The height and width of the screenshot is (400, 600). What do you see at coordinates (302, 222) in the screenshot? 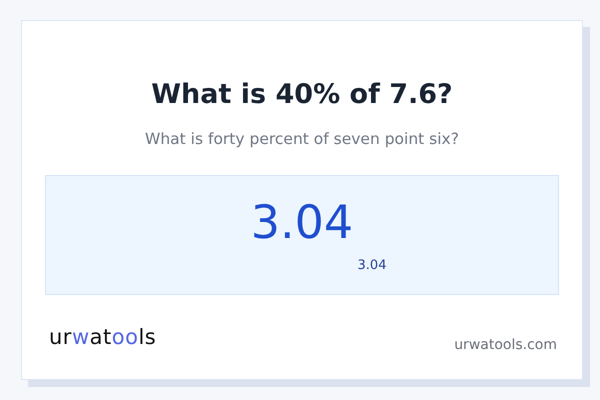
I see `result-value: 3.04` at bounding box center [302, 222].